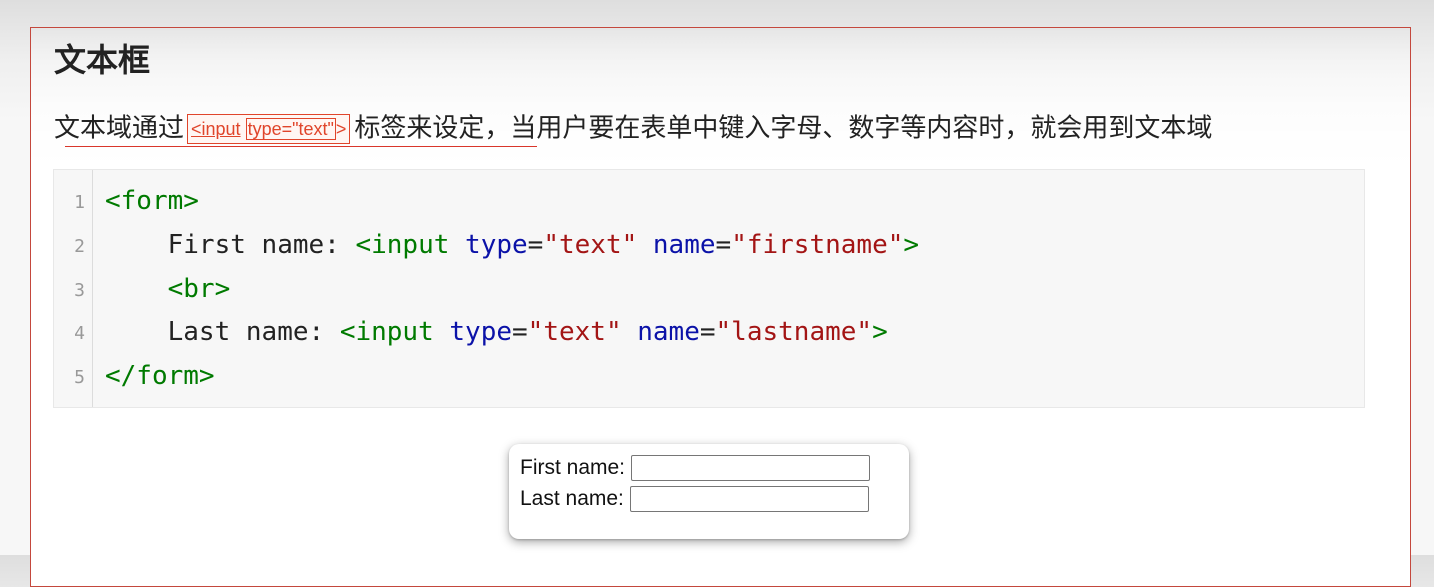 Image resolution: width=1434 pixels, height=587 pixels. Describe the element at coordinates (572, 498) in the screenshot. I see `last-name-label: Last name:` at that location.